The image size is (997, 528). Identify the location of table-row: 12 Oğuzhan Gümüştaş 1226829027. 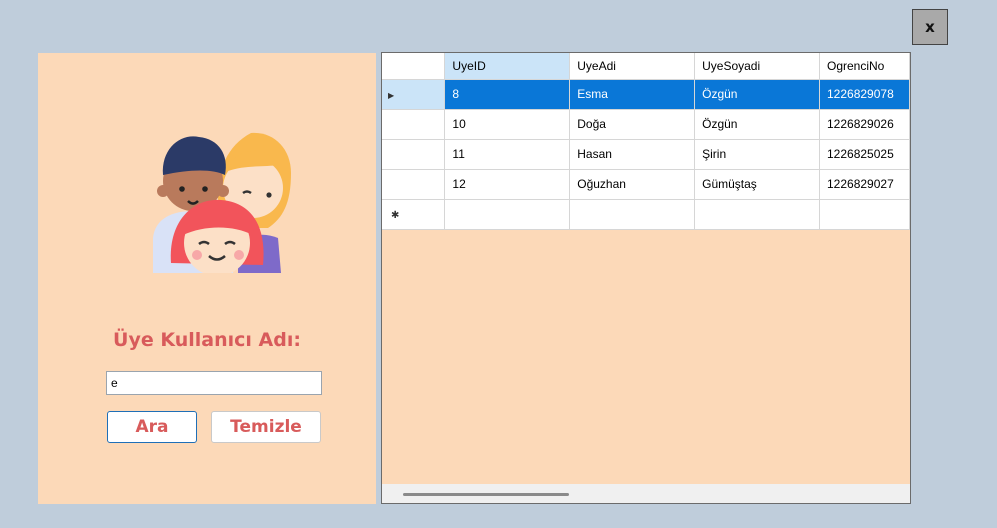
(646, 184).